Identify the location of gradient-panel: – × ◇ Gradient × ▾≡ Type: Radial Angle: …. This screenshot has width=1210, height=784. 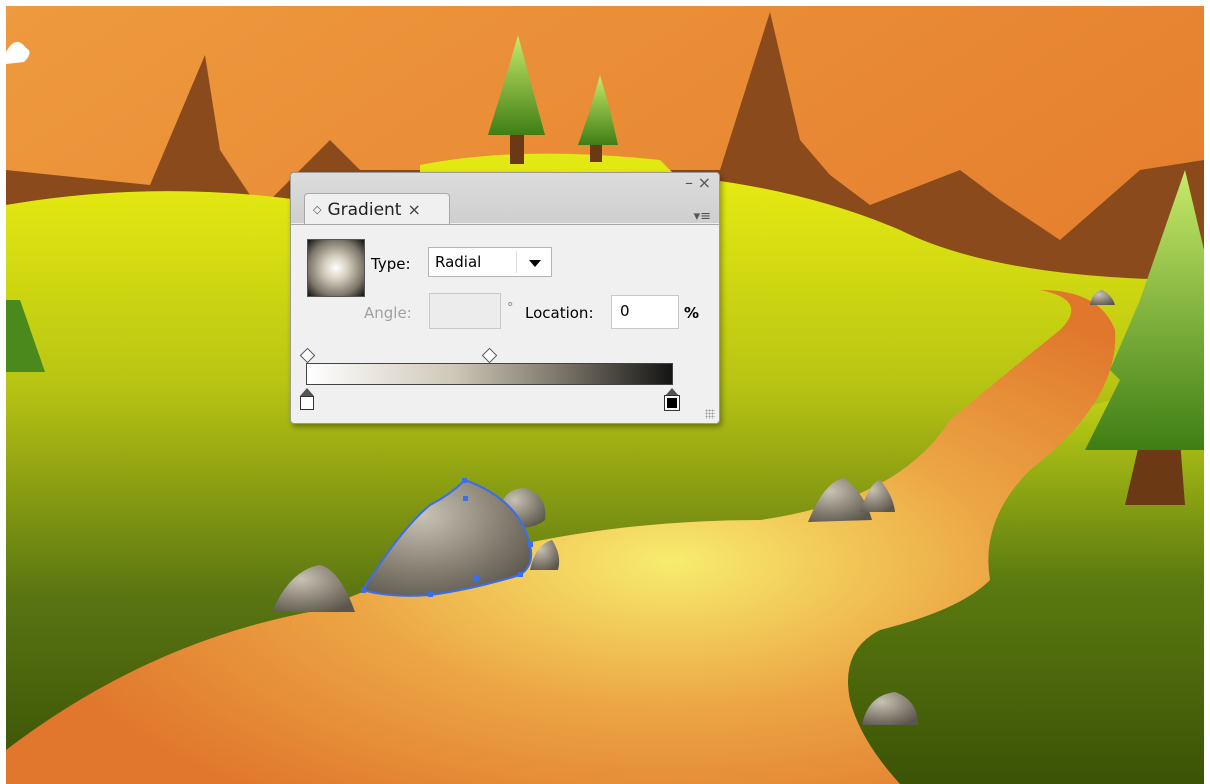
(505, 298).